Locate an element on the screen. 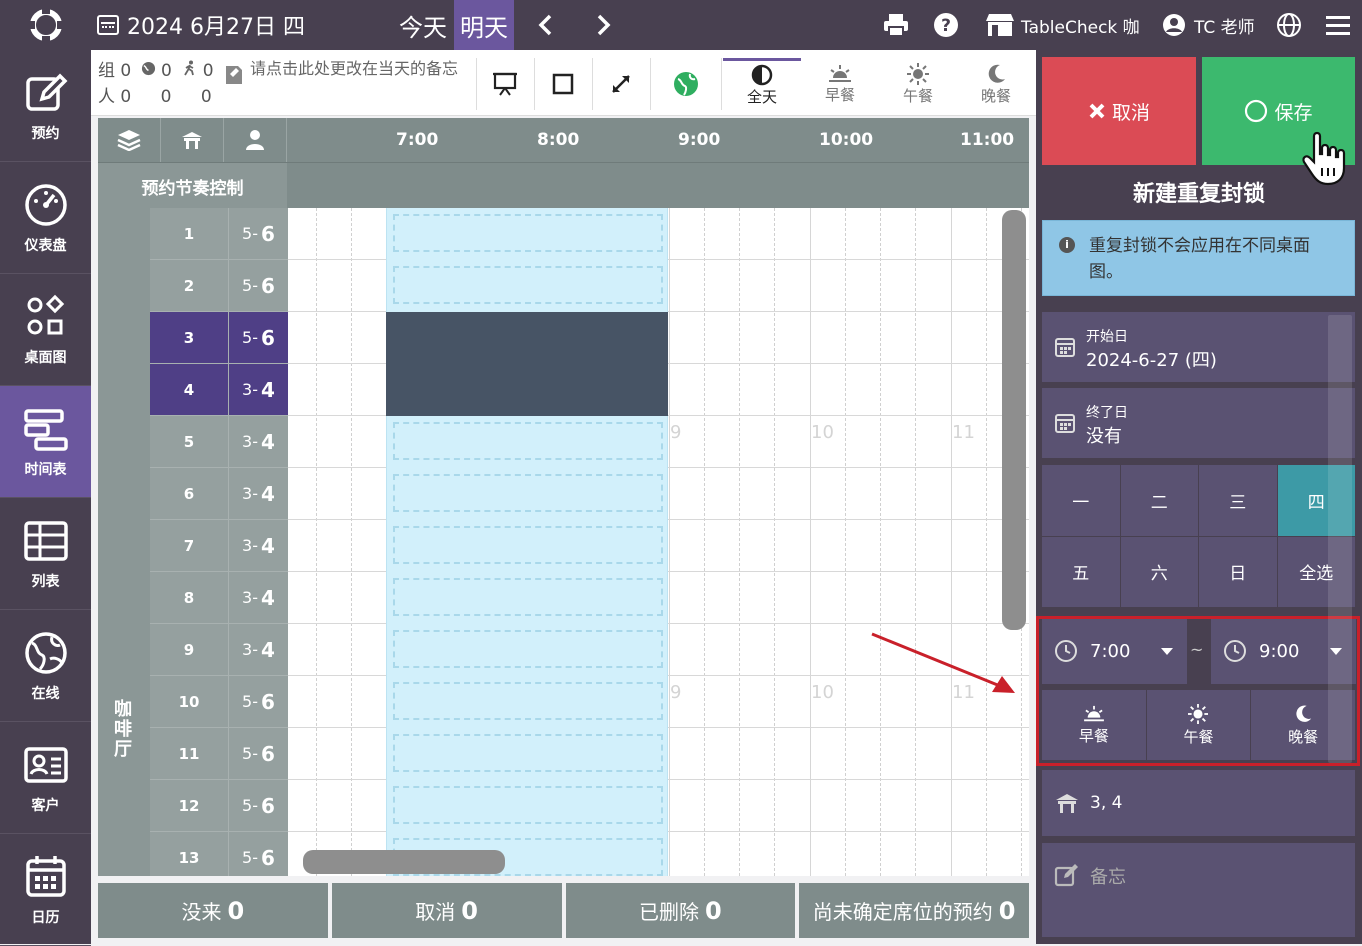 The image size is (1362, 946). capacity-sort-button is located at coordinates (255, 140).